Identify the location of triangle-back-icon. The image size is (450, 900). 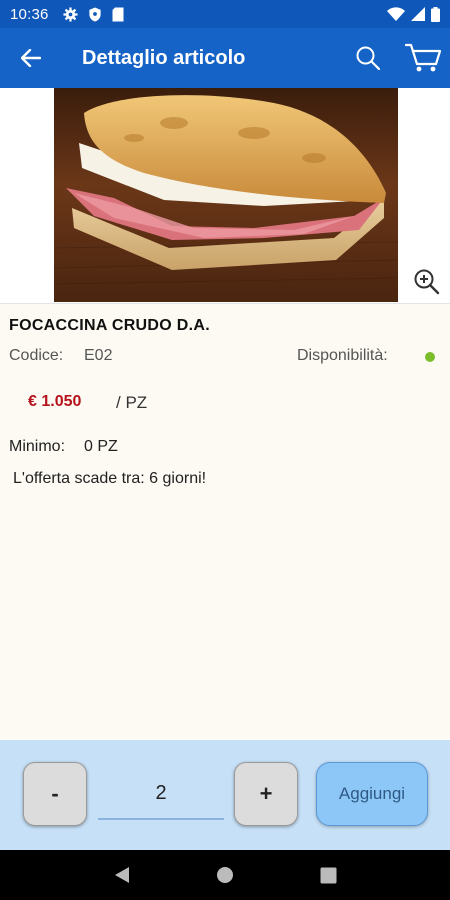
(121, 875).